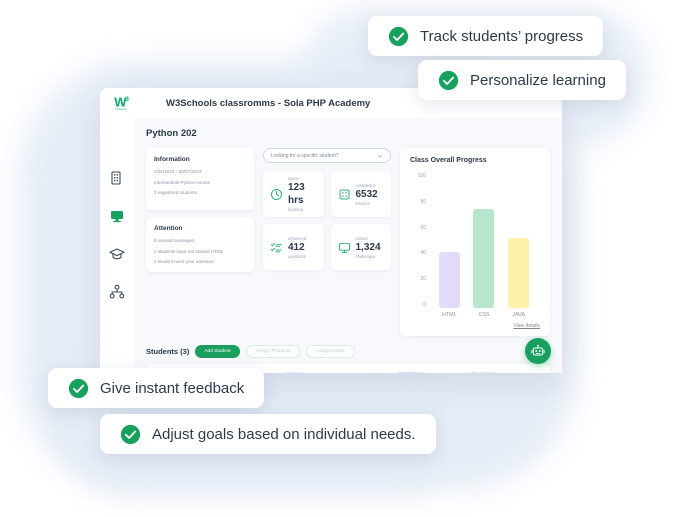 The height and width of the screenshot is (517, 683). I want to click on callout-text: Personalize learning, so click(538, 80).